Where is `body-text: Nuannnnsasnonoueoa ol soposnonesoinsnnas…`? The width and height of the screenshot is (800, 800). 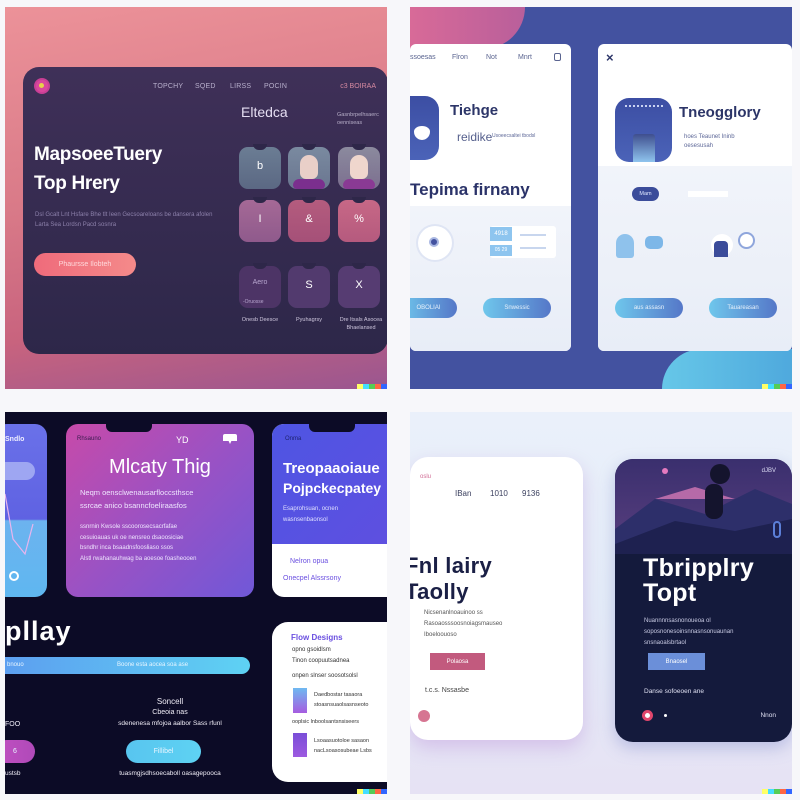 body-text: Nuannnnsasnonoueoa ol soposnonesoinsnnas… is located at coordinates (688, 632).